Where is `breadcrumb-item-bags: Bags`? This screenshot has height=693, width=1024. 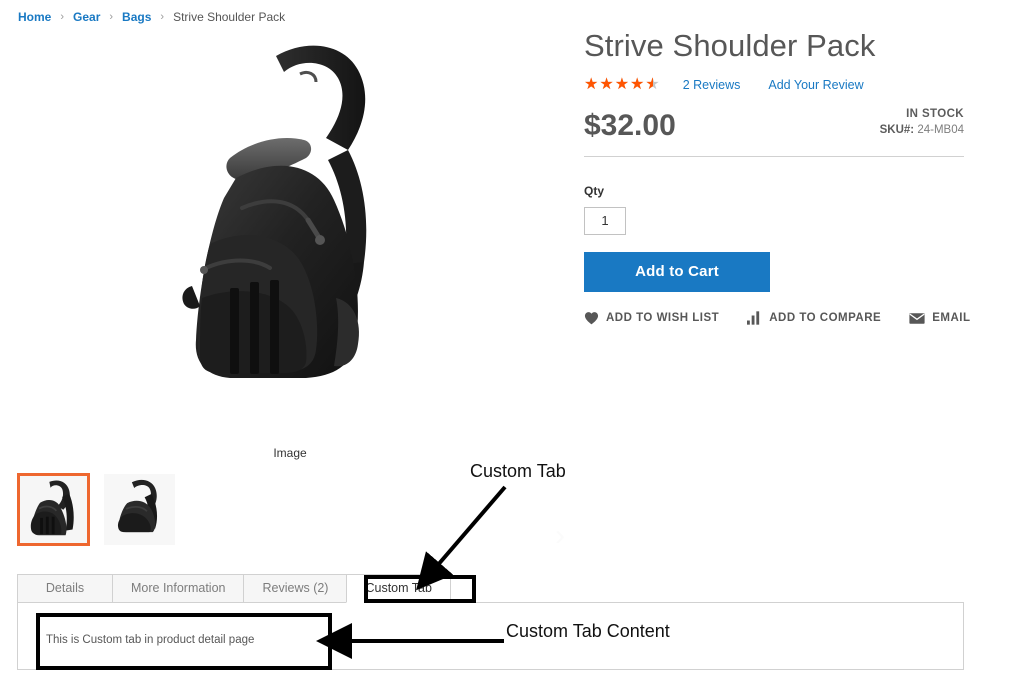 breadcrumb-item-bags: Bags is located at coordinates (136, 17).